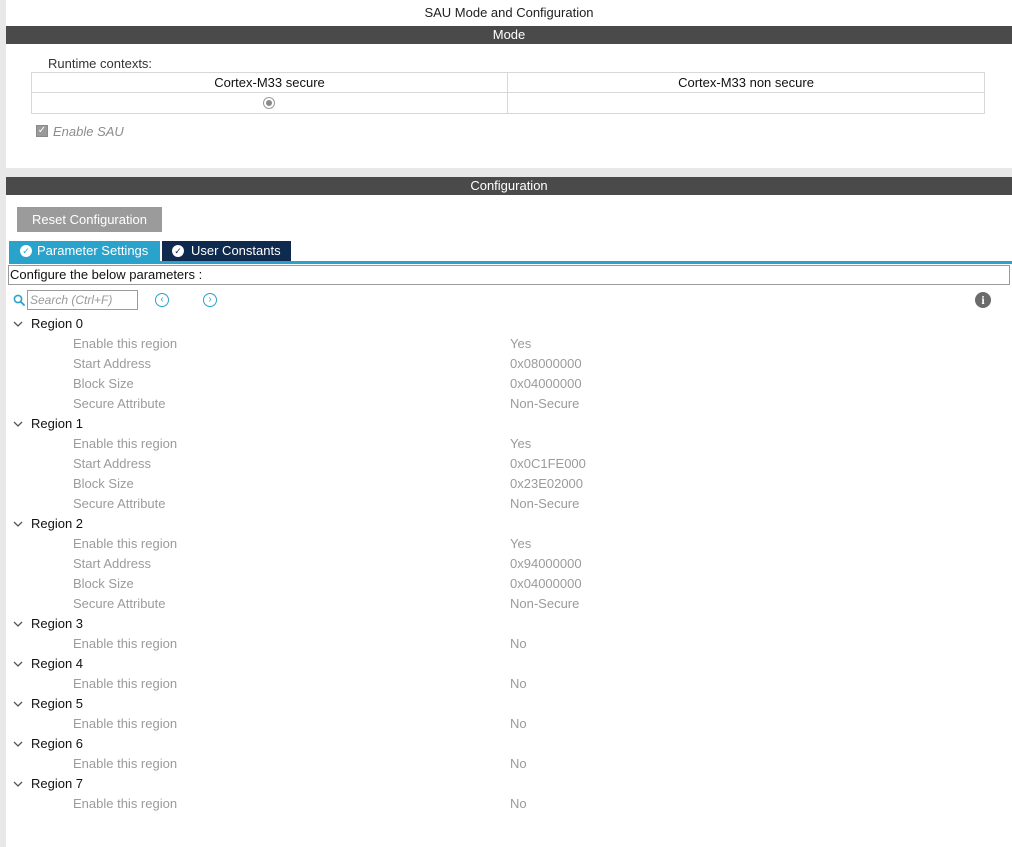  I want to click on section-divider, so click(506, 172).